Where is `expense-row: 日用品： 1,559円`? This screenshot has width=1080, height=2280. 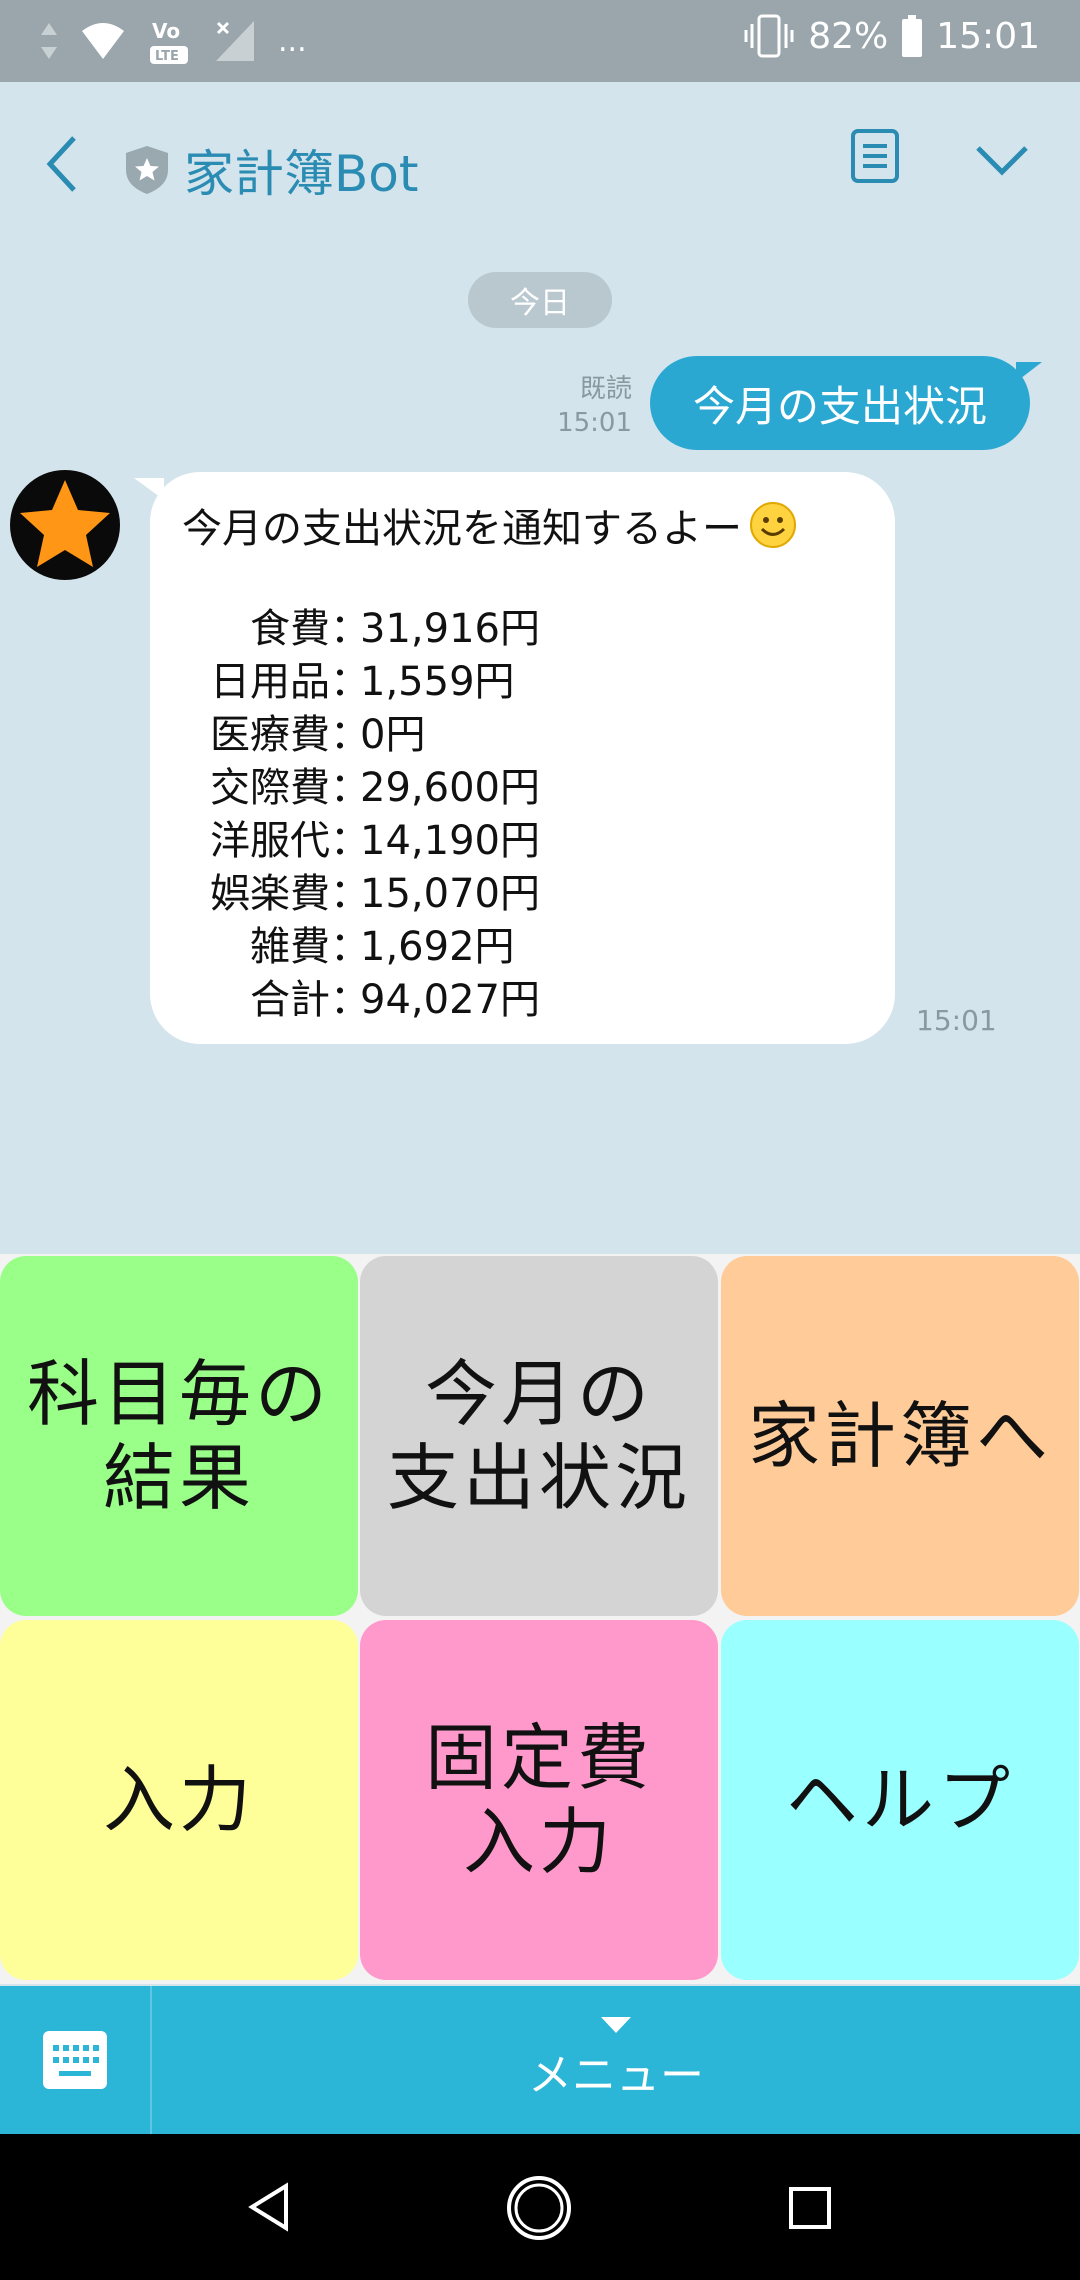 expense-row: 日用品： 1,559円 is located at coordinates (361, 678).